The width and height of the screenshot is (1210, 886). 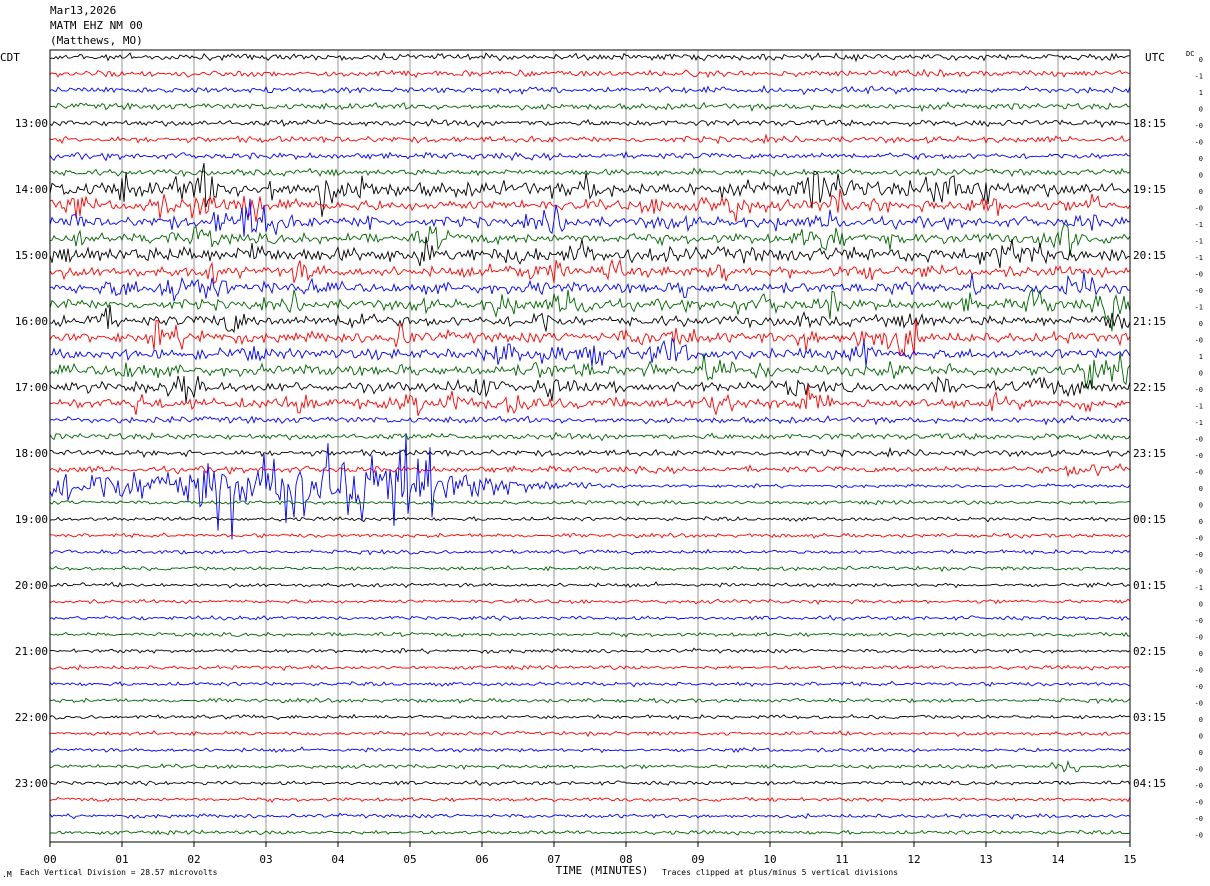 What do you see at coordinates (697, 859) in the screenshot?
I see `x-tick-label: 09` at bounding box center [697, 859].